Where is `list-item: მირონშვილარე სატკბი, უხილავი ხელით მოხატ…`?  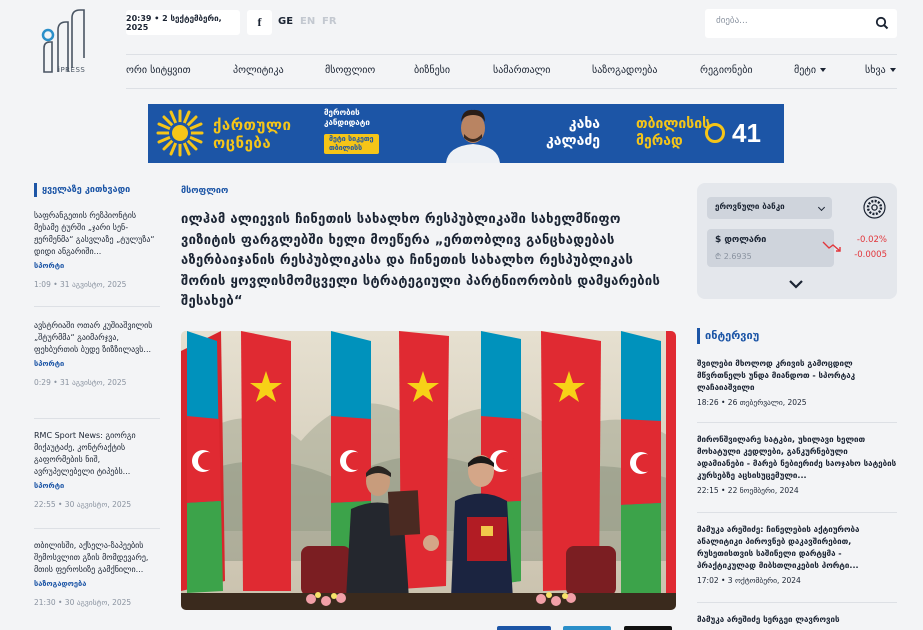 list-item: მირონშვილარე სატკბი, უხილავი ხელით მოხატ… is located at coordinates (797, 465).